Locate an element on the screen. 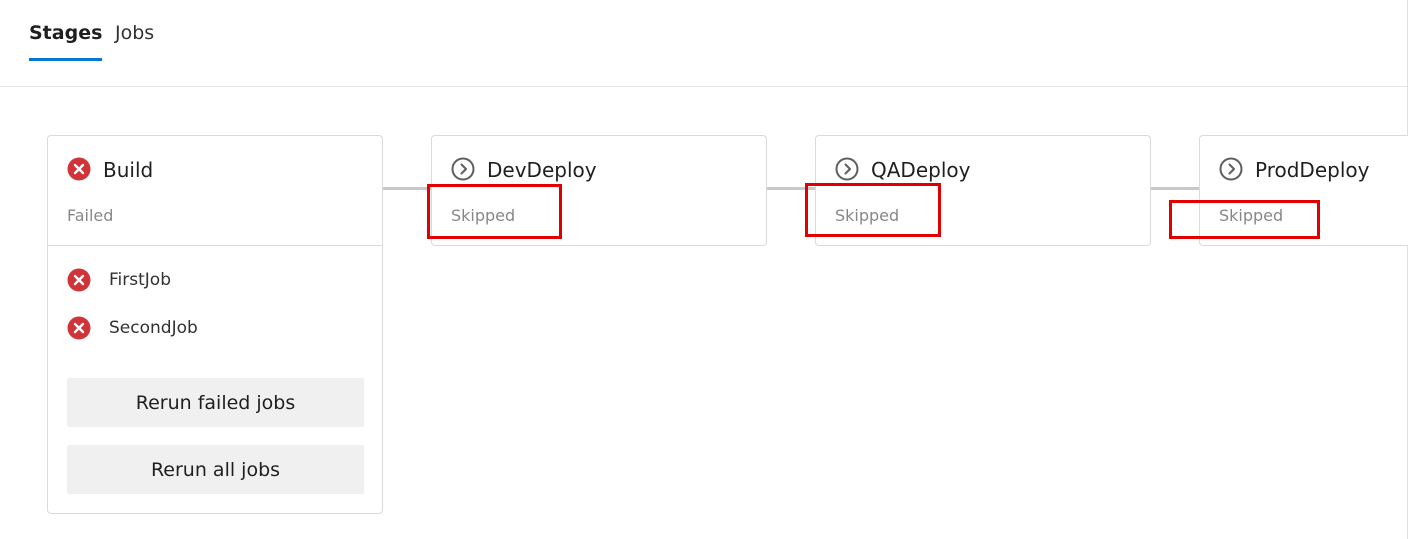 Image resolution: width=1421 pixels, height=539 pixels. stage-title: DevDeploy is located at coordinates (542, 170).